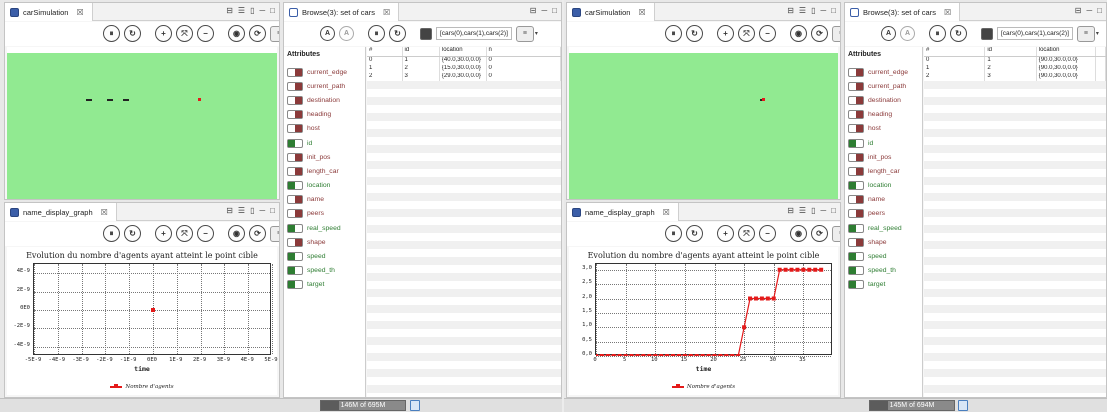  Describe the element at coordinates (883, 143) in the screenshot. I see `attribute-toggle-id: id` at that location.